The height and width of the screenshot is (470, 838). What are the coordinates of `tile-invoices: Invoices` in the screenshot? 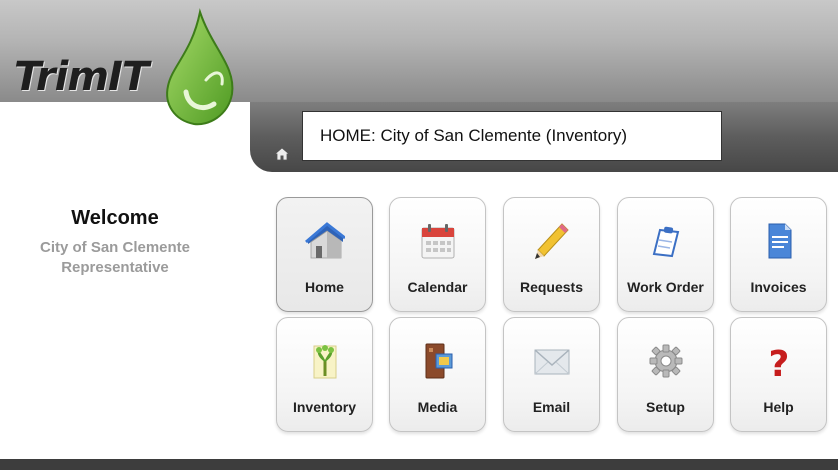 It's located at (778, 254).